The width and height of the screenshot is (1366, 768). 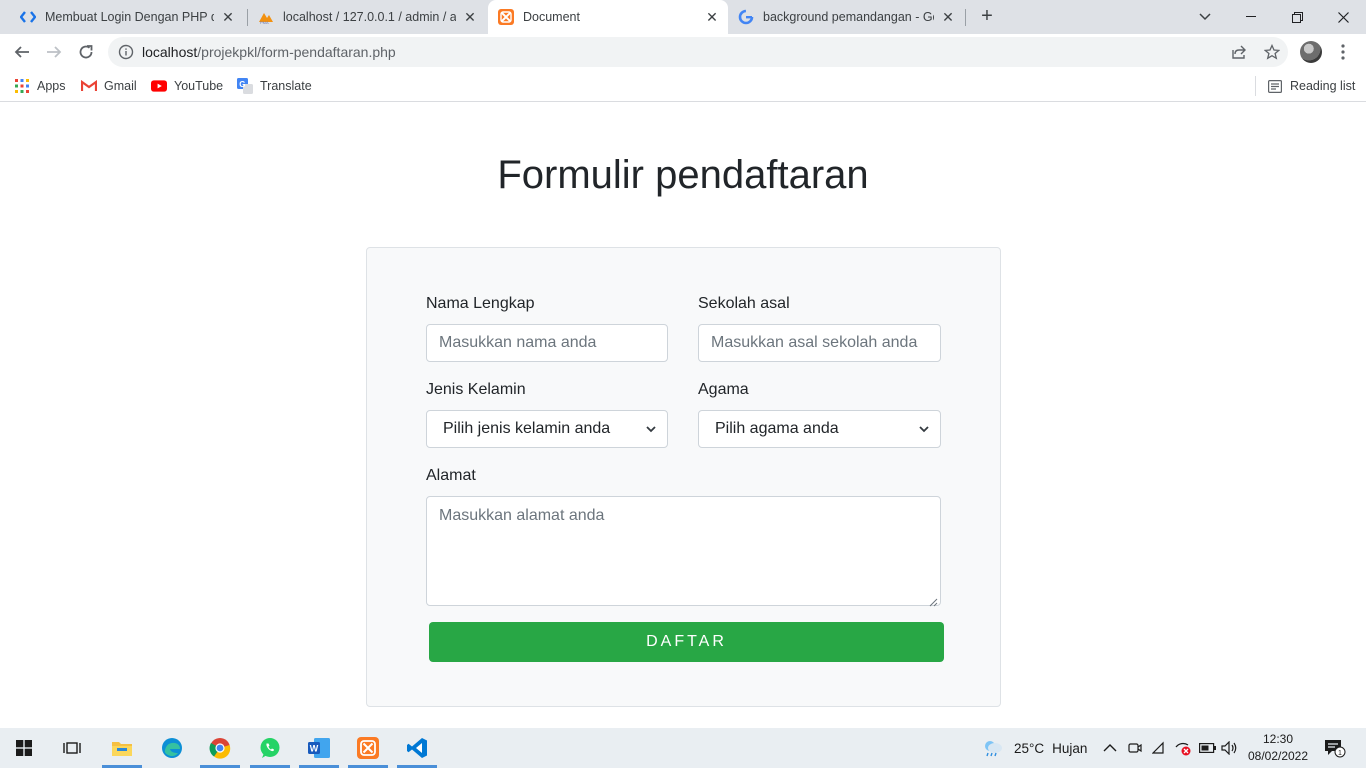 What do you see at coordinates (89, 86) in the screenshot?
I see `gmail-icon` at bounding box center [89, 86].